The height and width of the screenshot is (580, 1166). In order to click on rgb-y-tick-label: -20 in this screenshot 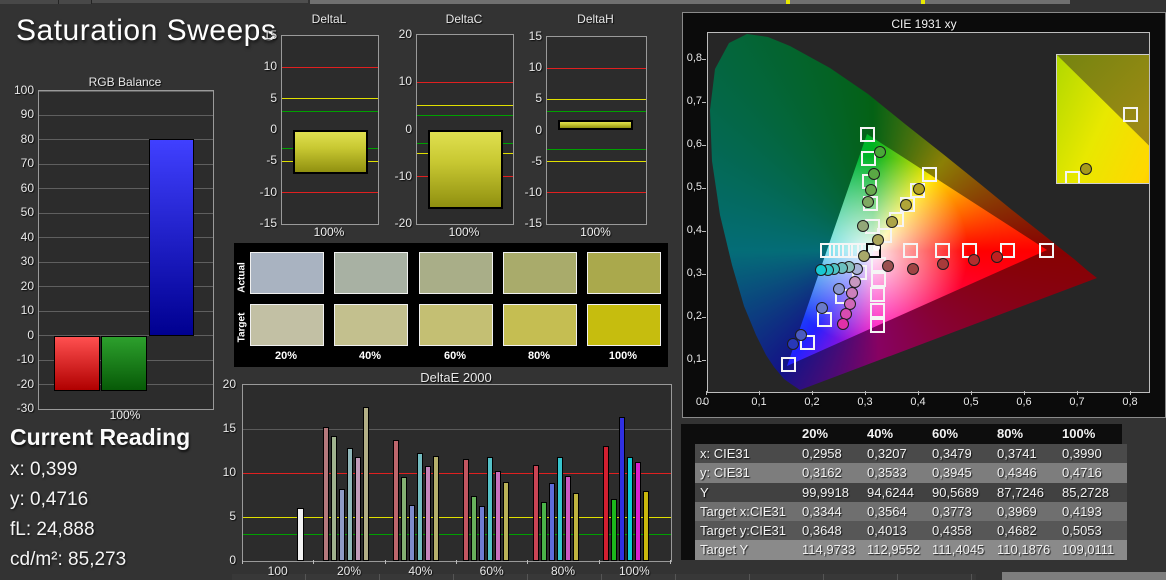, I will do `click(25, 383)`.